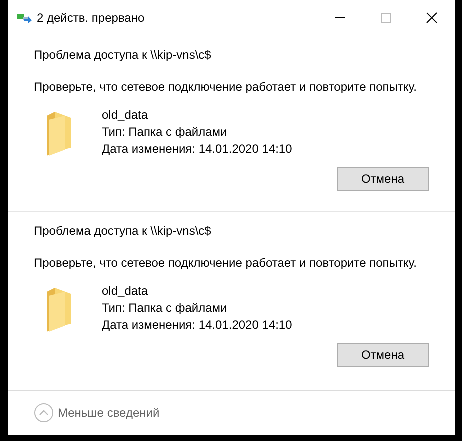  Describe the element at coordinates (91, 18) in the screenshot. I see `window-title: 2 действ. прервано` at that location.